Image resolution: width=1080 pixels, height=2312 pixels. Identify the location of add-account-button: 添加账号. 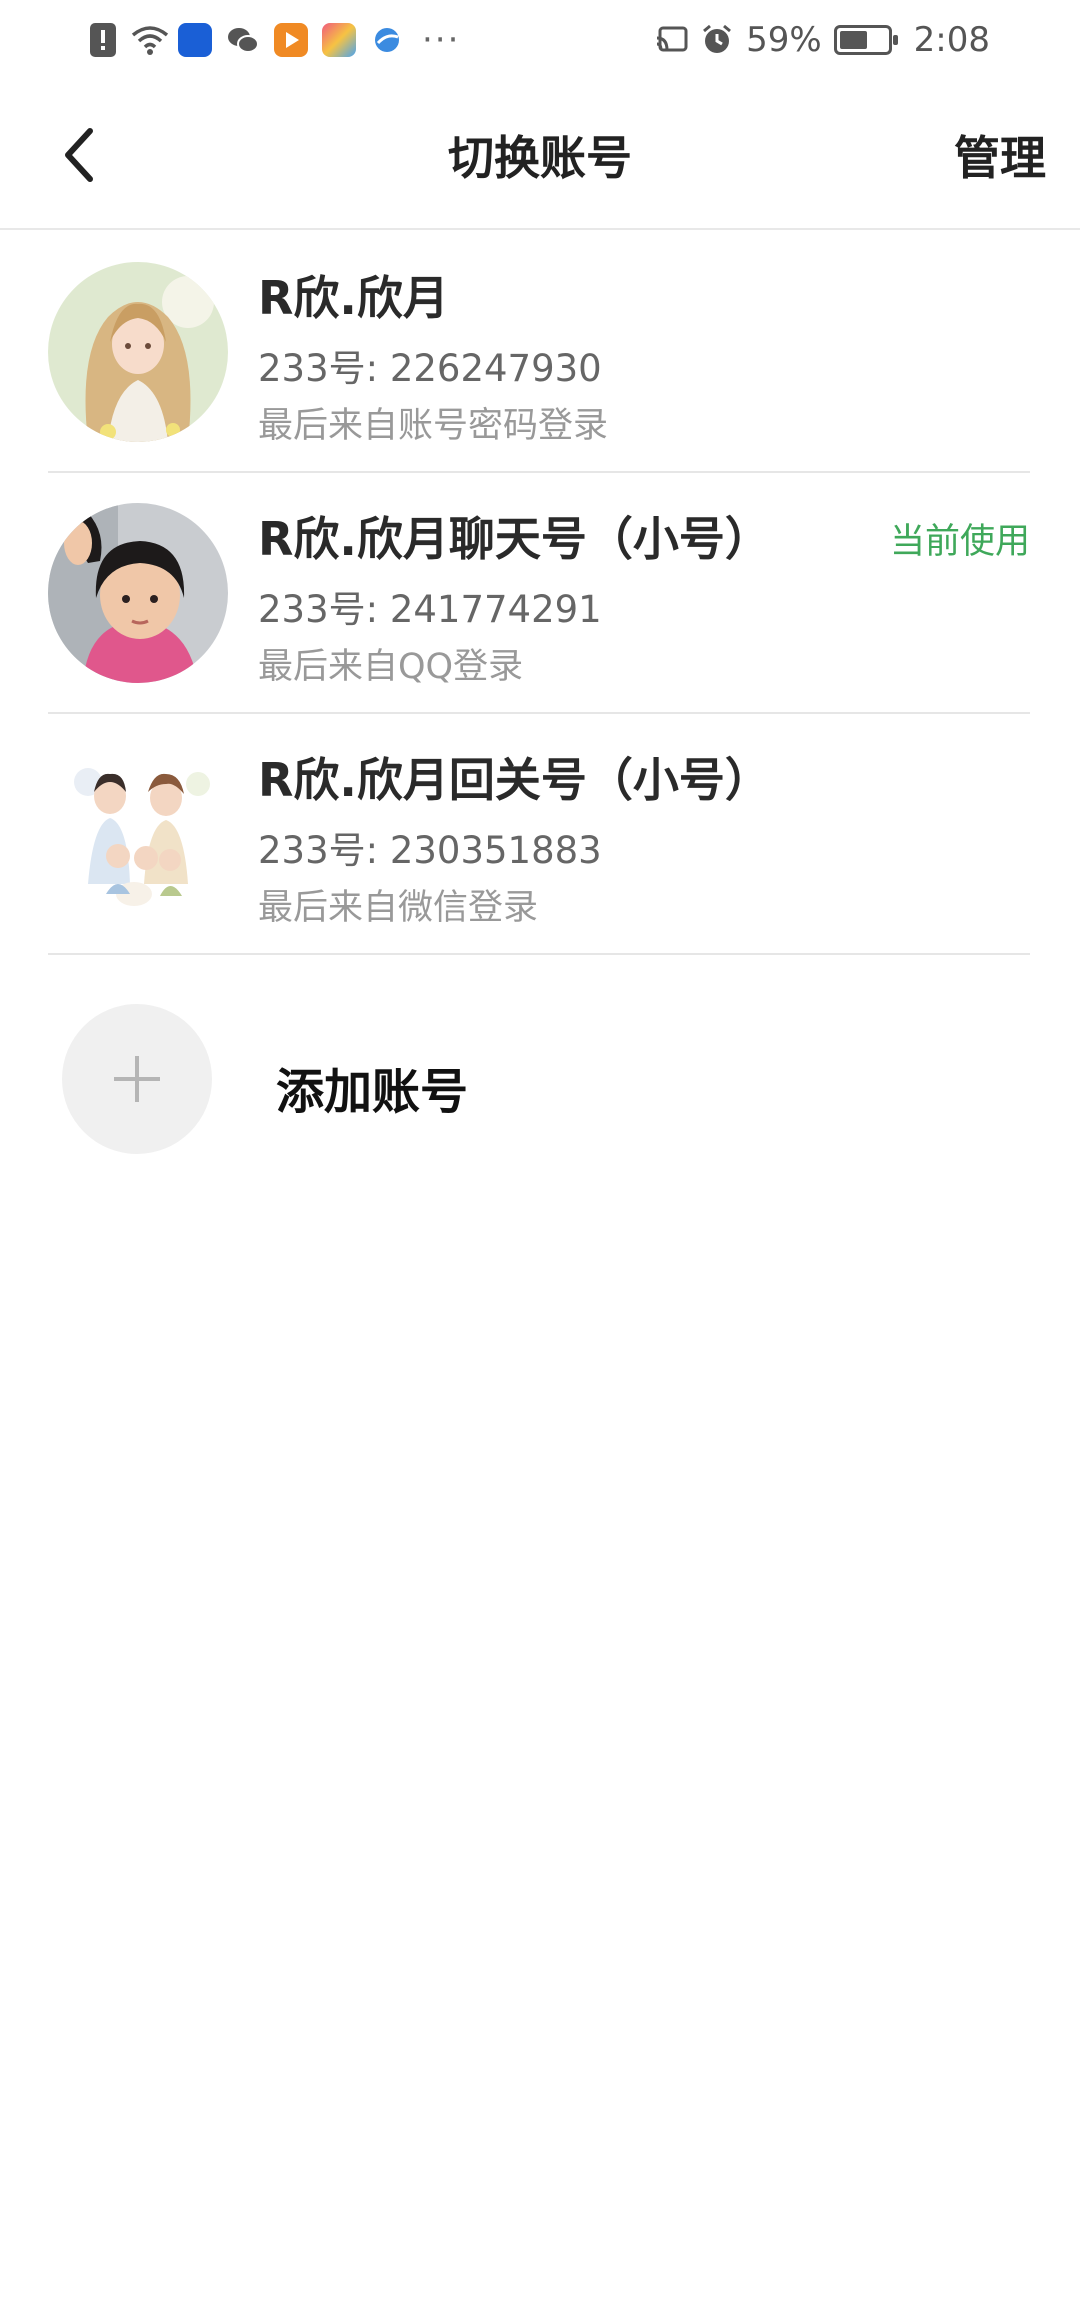
(539, 1080).